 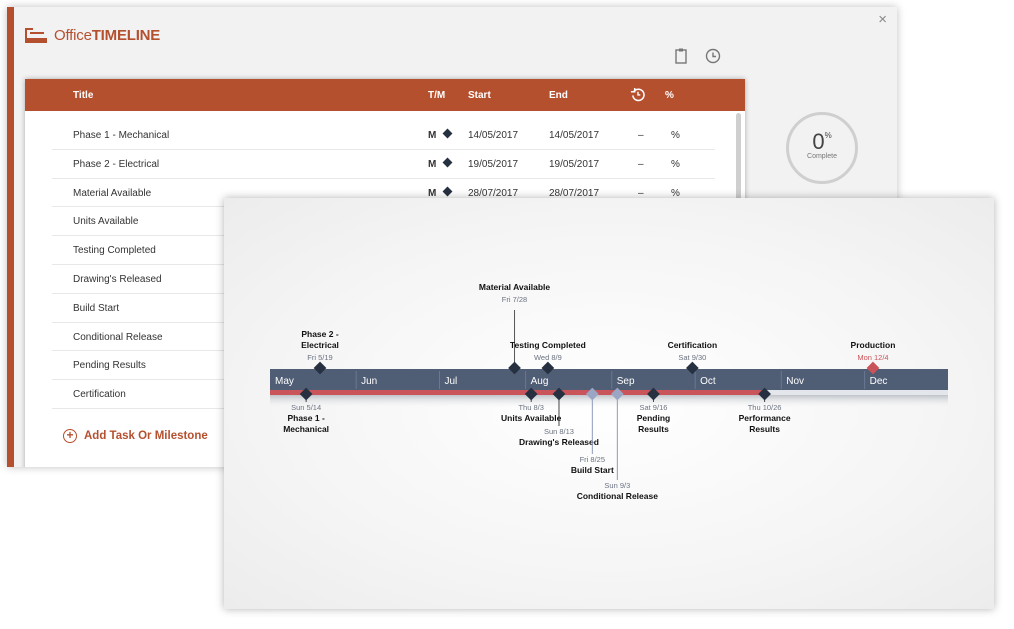 What do you see at coordinates (73, 35) in the screenshot?
I see `logo-office: Office` at bounding box center [73, 35].